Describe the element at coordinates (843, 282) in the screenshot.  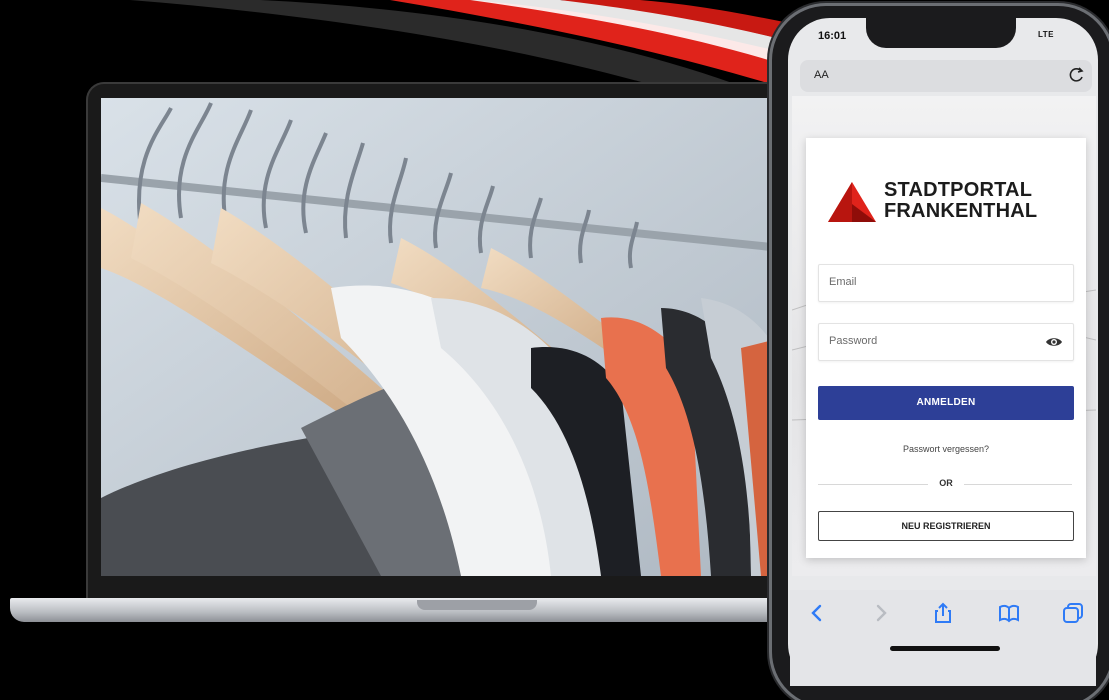
I see `email-placeholder: Email` at that location.